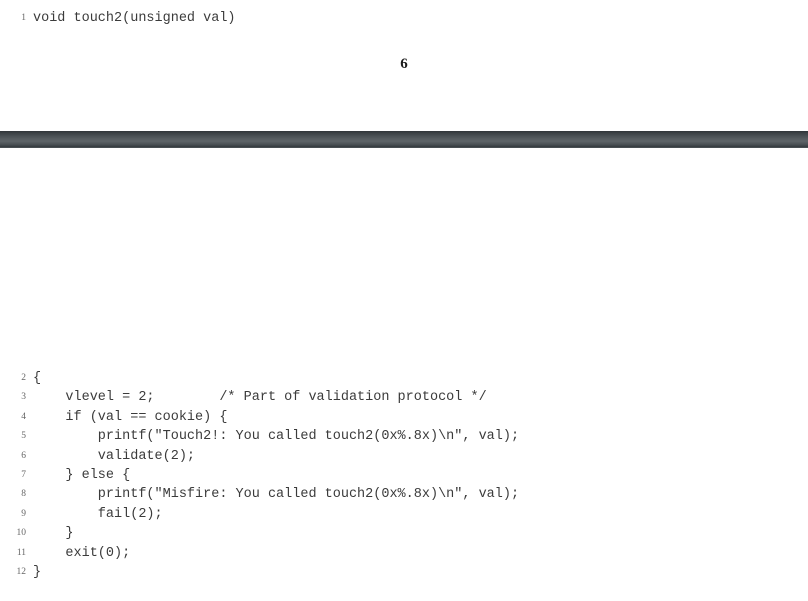  What do you see at coordinates (98, 514) in the screenshot?
I see `code-line-text: fail(2);` at bounding box center [98, 514].